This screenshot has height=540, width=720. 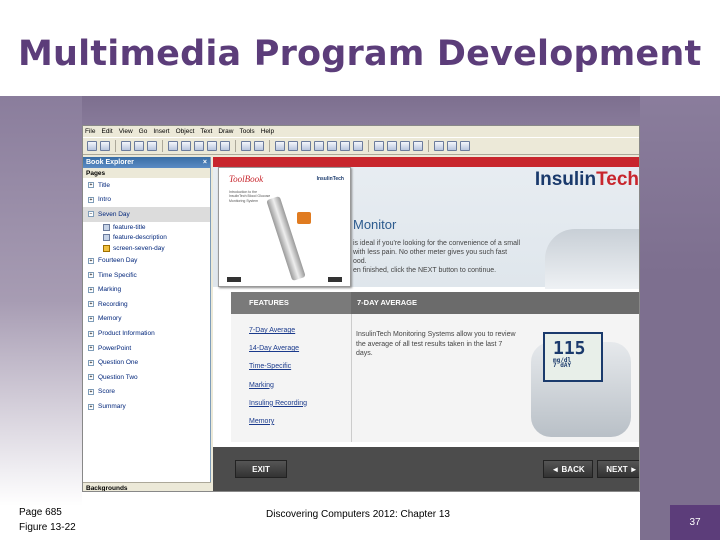 What do you see at coordinates (278, 427) in the screenshot?
I see `feature-link-memory: Memory` at bounding box center [278, 427].